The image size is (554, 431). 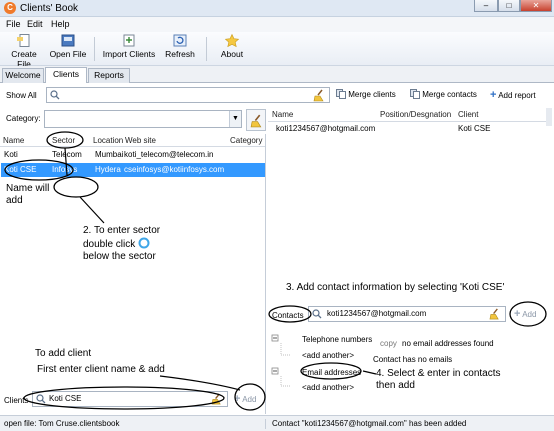 What do you see at coordinates (395, 385) in the screenshot?
I see `annotation-text: then add` at bounding box center [395, 385].